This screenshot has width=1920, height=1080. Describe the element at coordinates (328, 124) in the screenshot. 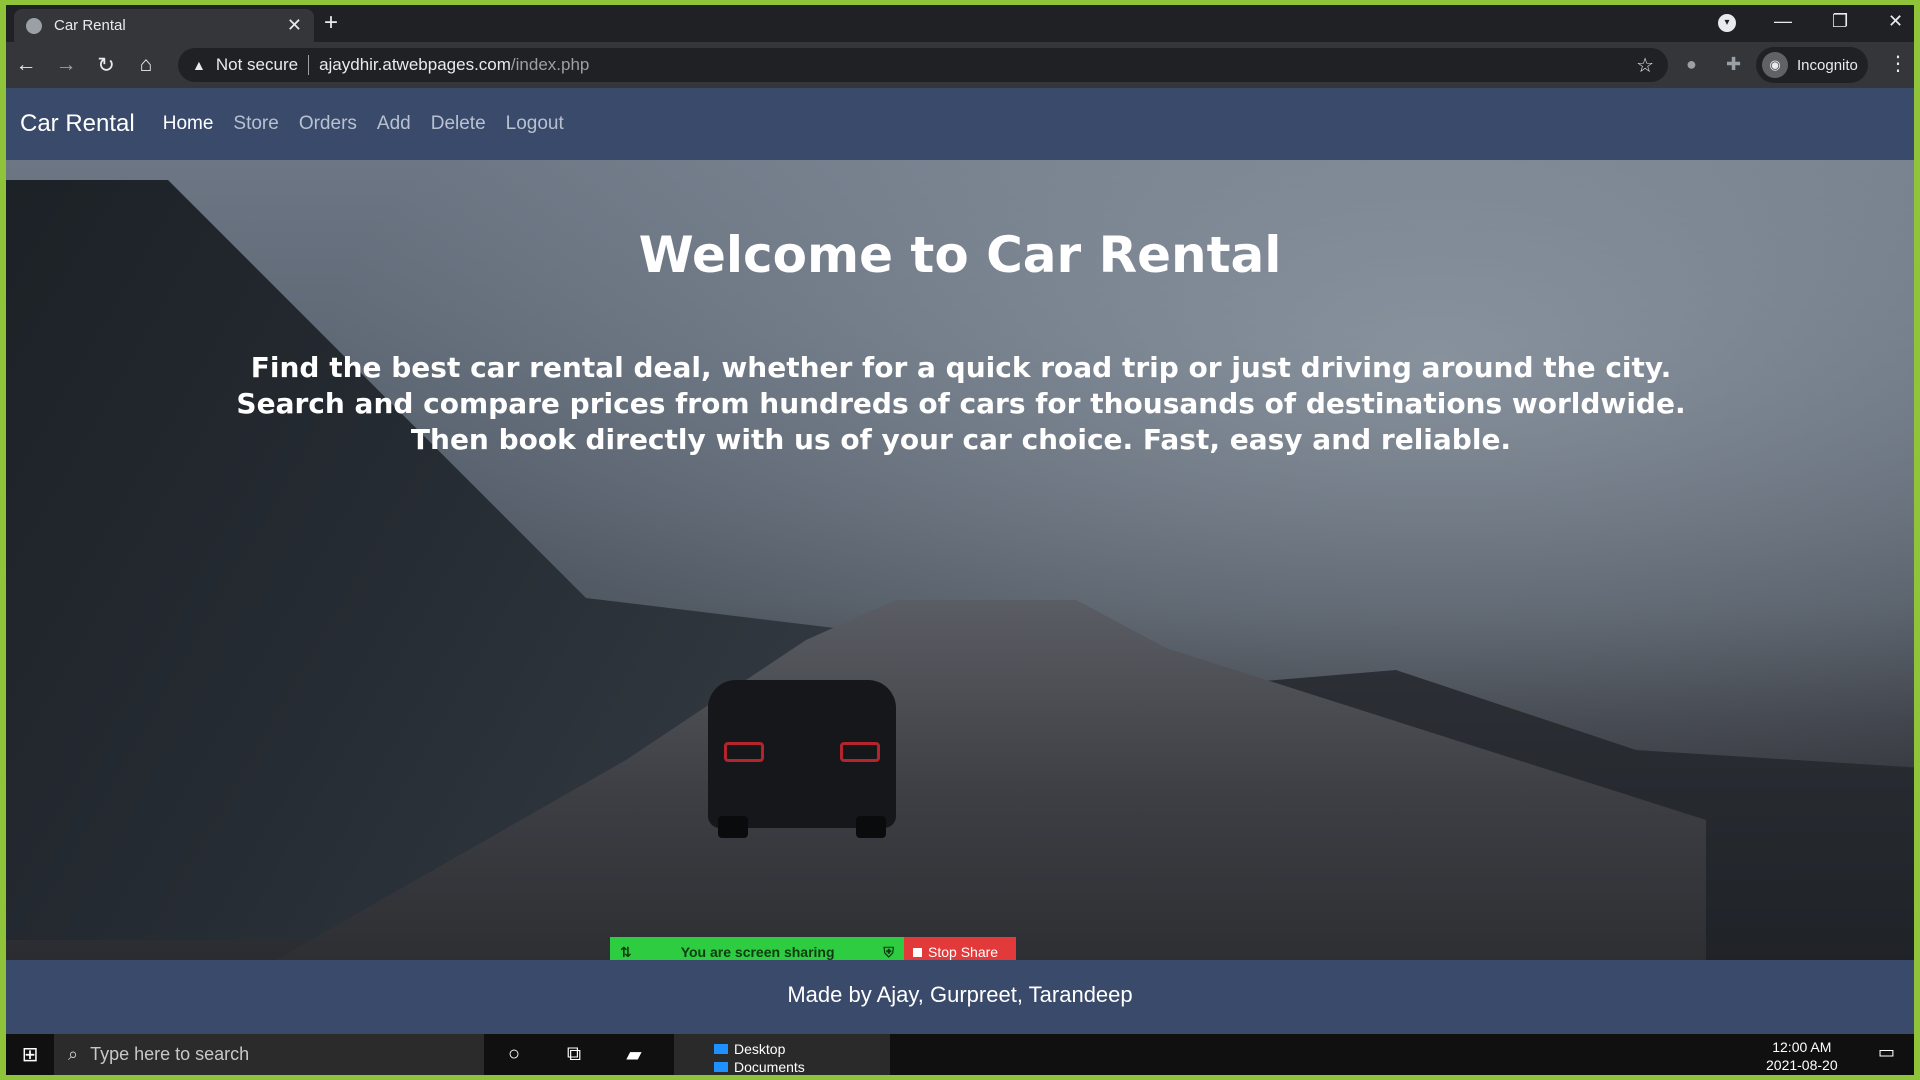

I see `nav-link-orders: Orders` at that location.